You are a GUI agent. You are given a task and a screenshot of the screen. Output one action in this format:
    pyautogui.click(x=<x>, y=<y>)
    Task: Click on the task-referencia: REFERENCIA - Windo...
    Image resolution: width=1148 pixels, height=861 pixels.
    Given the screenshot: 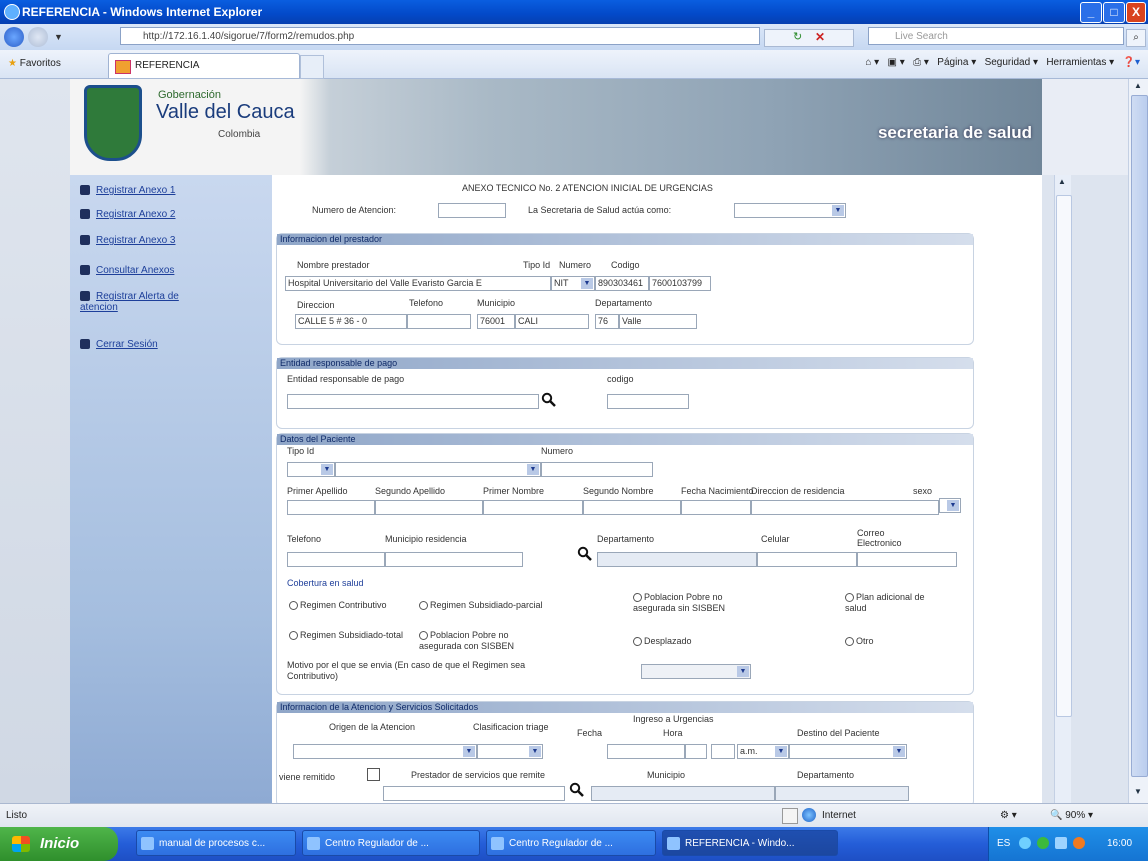 What is the action you would take?
    pyautogui.click(x=750, y=843)
    